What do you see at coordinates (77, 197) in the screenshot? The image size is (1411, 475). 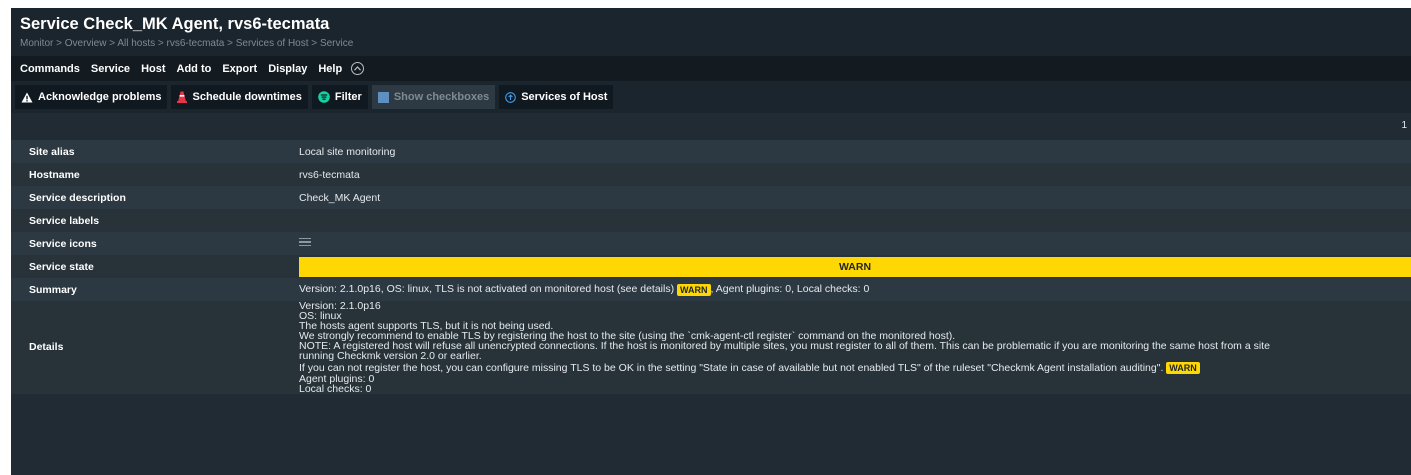 I see `service-description-label: Service description` at bounding box center [77, 197].